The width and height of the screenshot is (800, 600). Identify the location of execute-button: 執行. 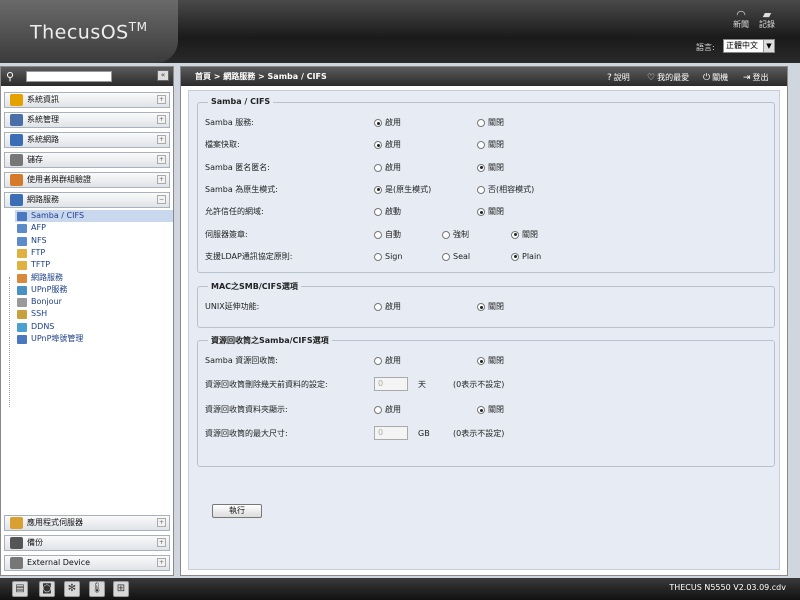
(237, 511).